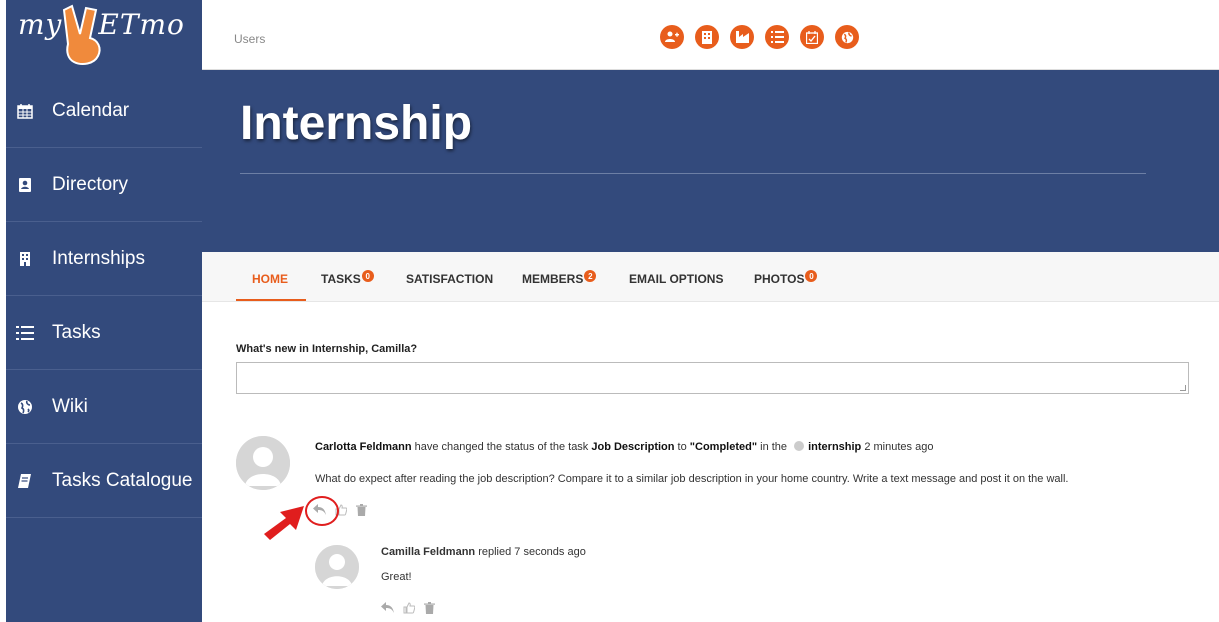  Describe the element at coordinates (249, 39) in the screenshot. I see `breadcrumb: Users` at that location.